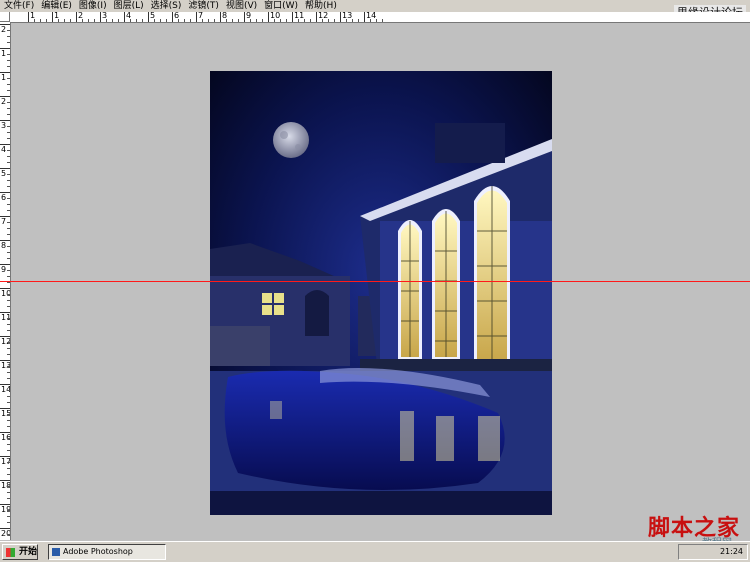 The image size is (750, 562). Describe the element at coordinates (4, 29) in the screenshot. I see `ruler-label: 2` at that location.